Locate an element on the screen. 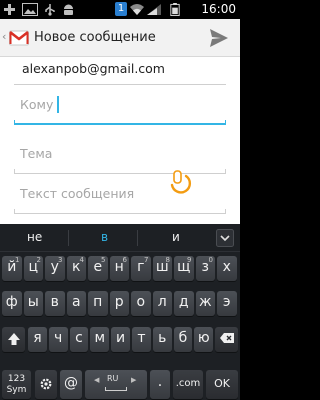 This screenshot has width=320, height=400. key-е: е5 is located at coordinates (98, 268).